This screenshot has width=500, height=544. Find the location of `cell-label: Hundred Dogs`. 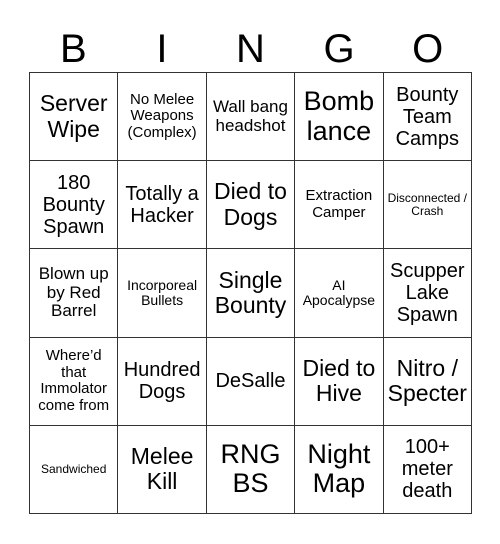

cell-label: Hundred Dogs is located at coordinates (162, 381).